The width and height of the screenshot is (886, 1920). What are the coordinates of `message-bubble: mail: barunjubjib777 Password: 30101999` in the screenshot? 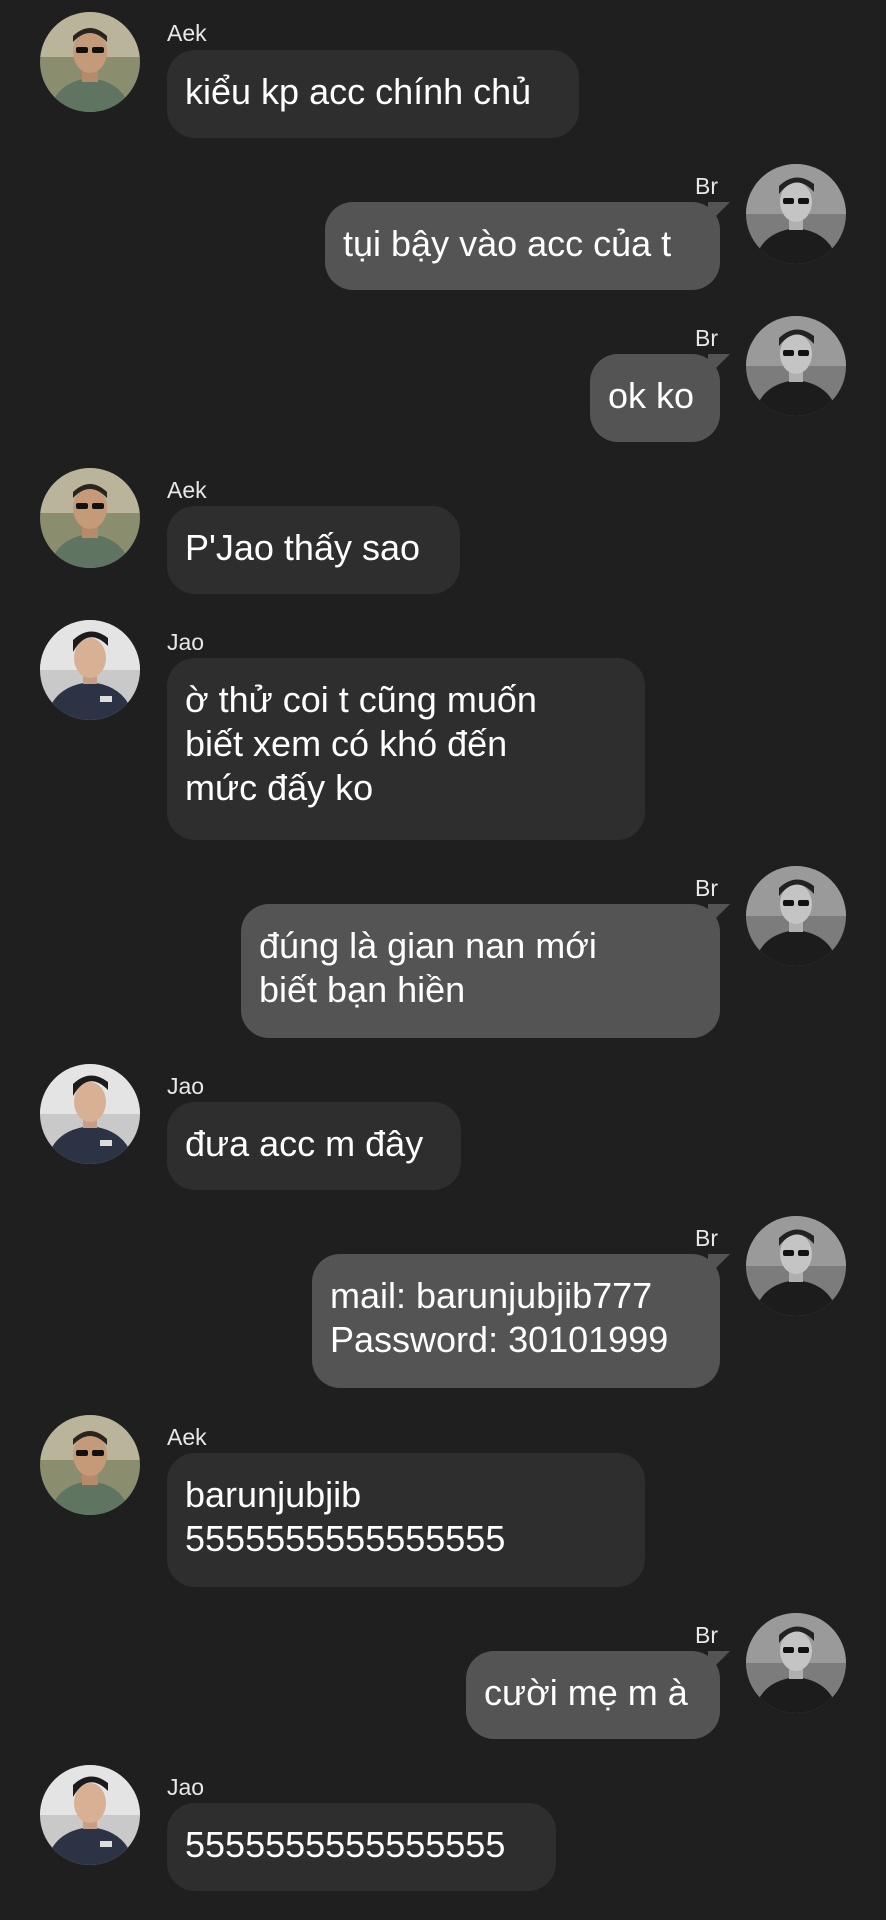 It's located at (516, 1321).